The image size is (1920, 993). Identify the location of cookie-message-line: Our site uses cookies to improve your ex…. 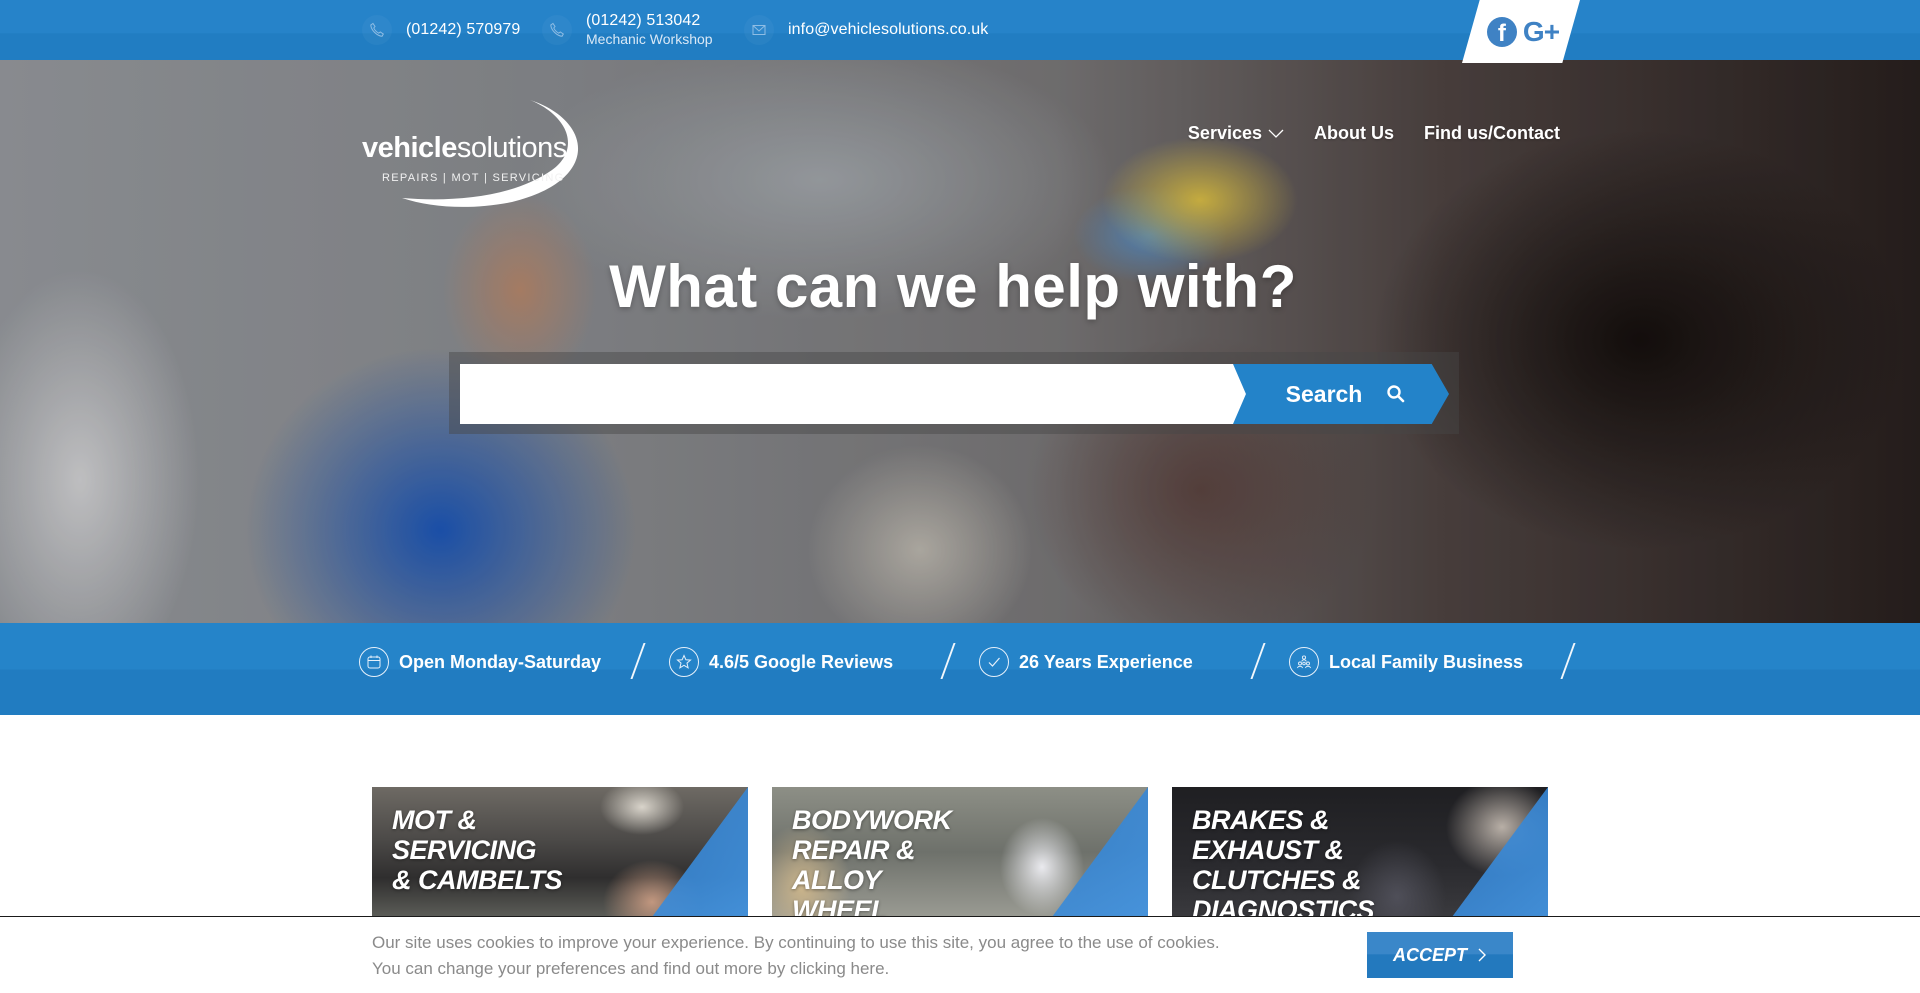
(796, 942).